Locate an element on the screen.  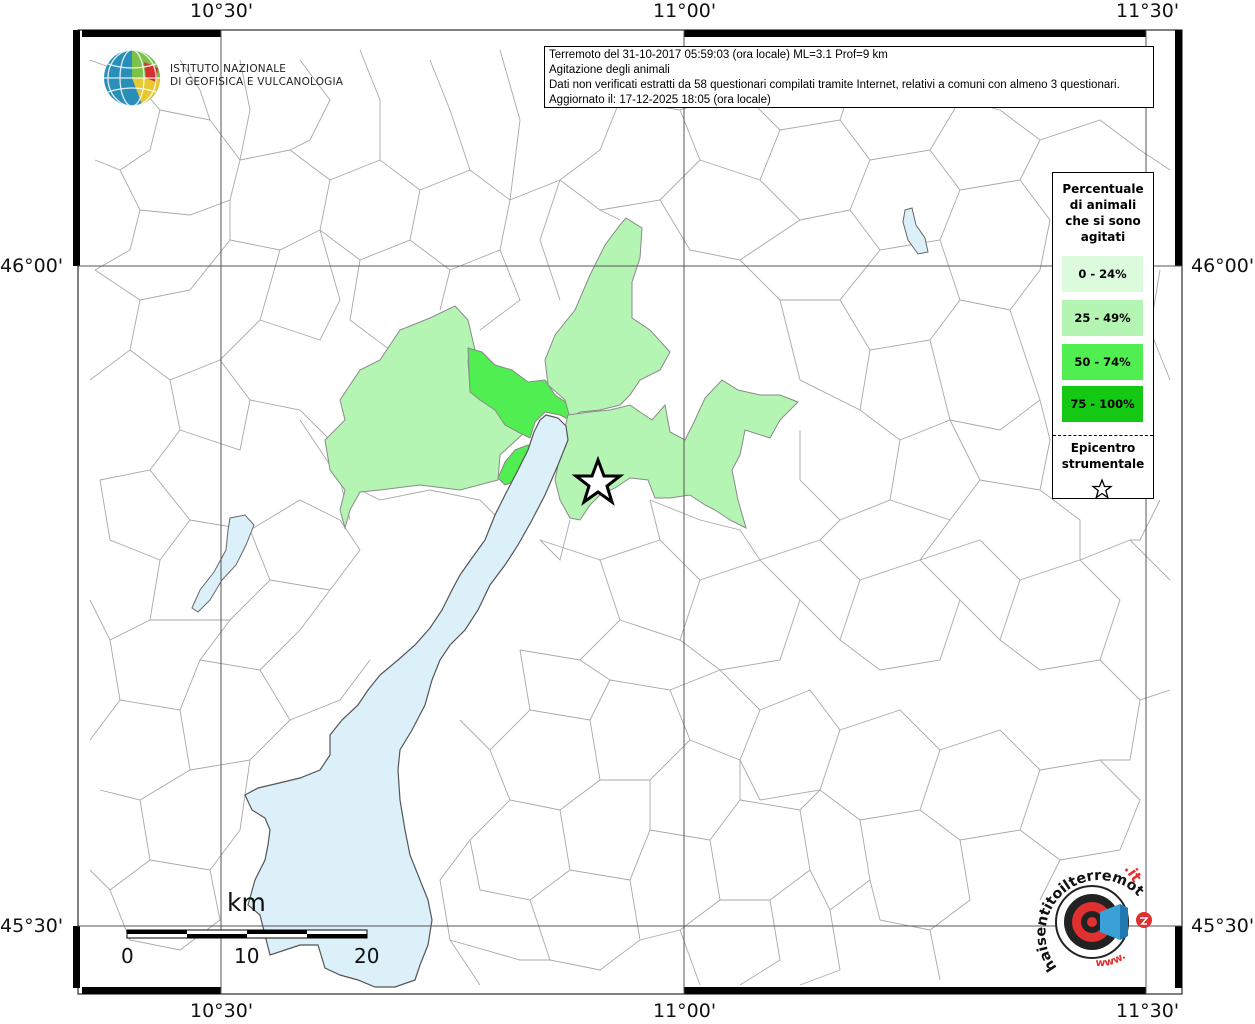
legend-item-50-74: 50 - 74% is located at coordinates (1102, 362).